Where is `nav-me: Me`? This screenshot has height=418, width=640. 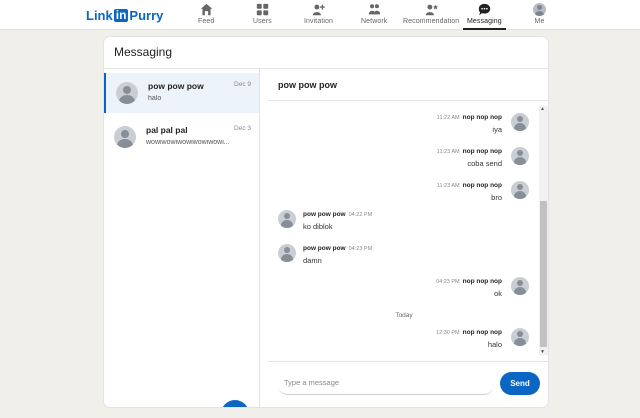
nav-me: Me is located at coordinates (539, 15).